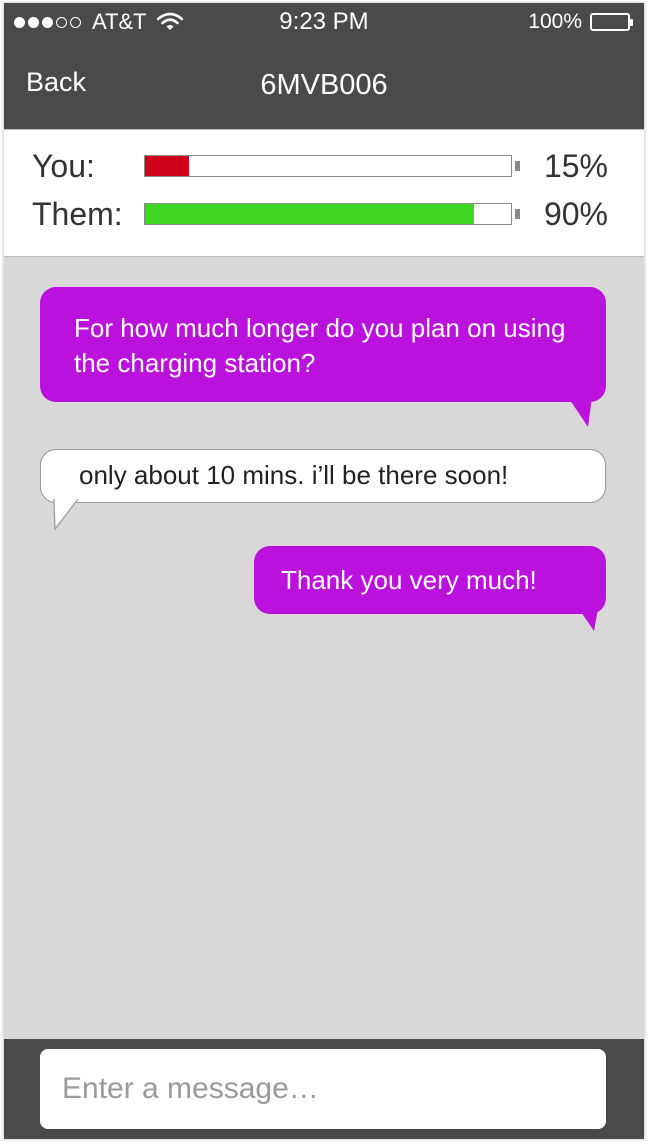 This screenshot has width=648, height=1144. What do you see at coordinates (167, 166) in the screenshot?
I see `charge-bar-fill-you` at bounding box center [167, 166].